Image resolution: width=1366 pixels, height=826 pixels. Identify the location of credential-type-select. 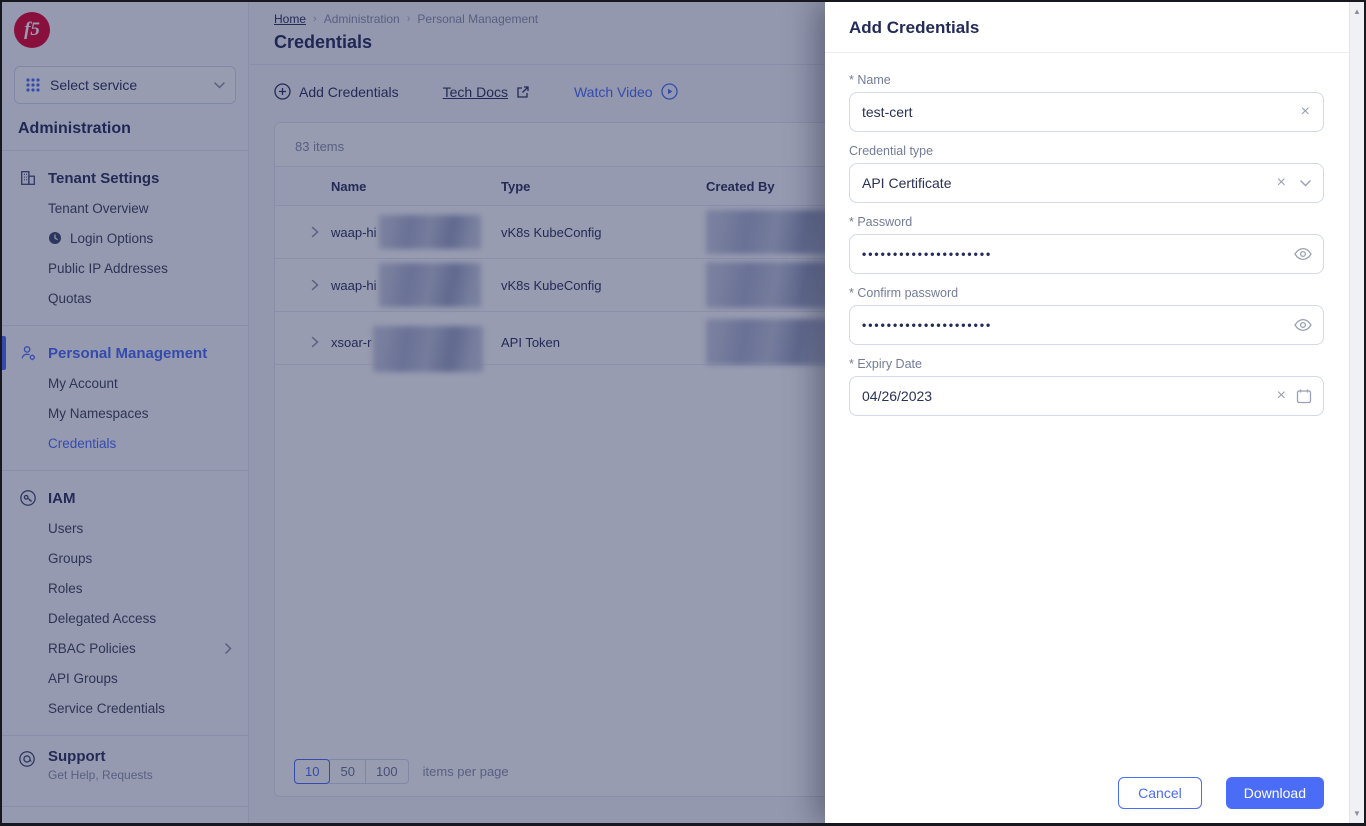
(1086, 183).